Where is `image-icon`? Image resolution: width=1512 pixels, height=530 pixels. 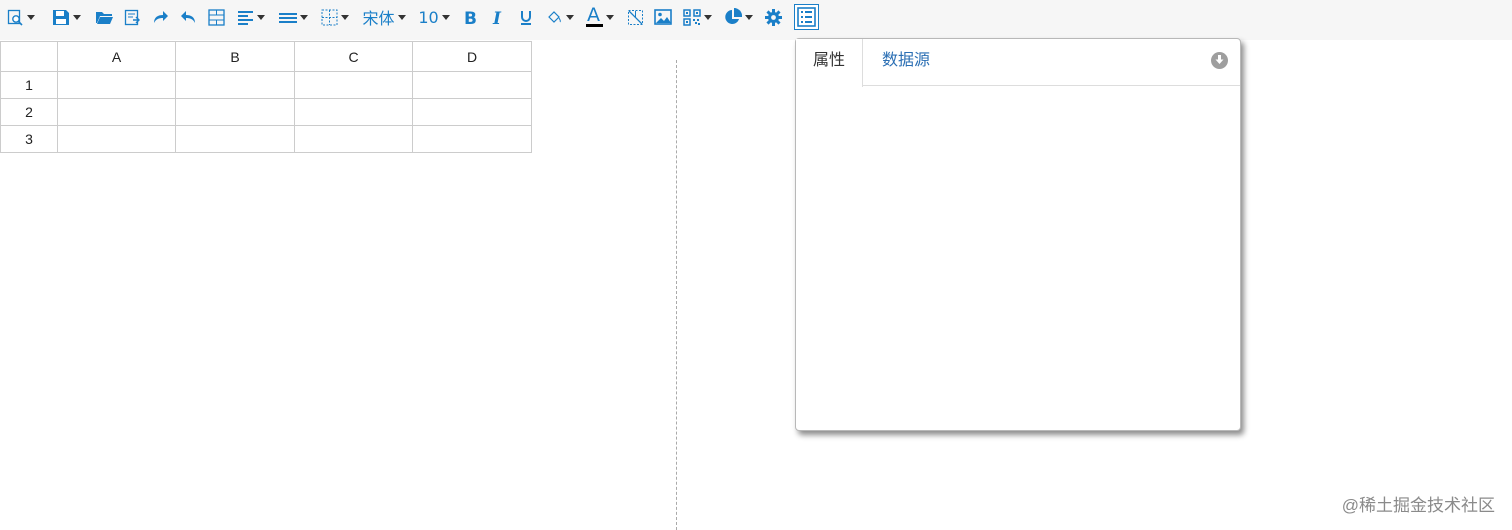 image-icon is located at coordinates (663, 17).